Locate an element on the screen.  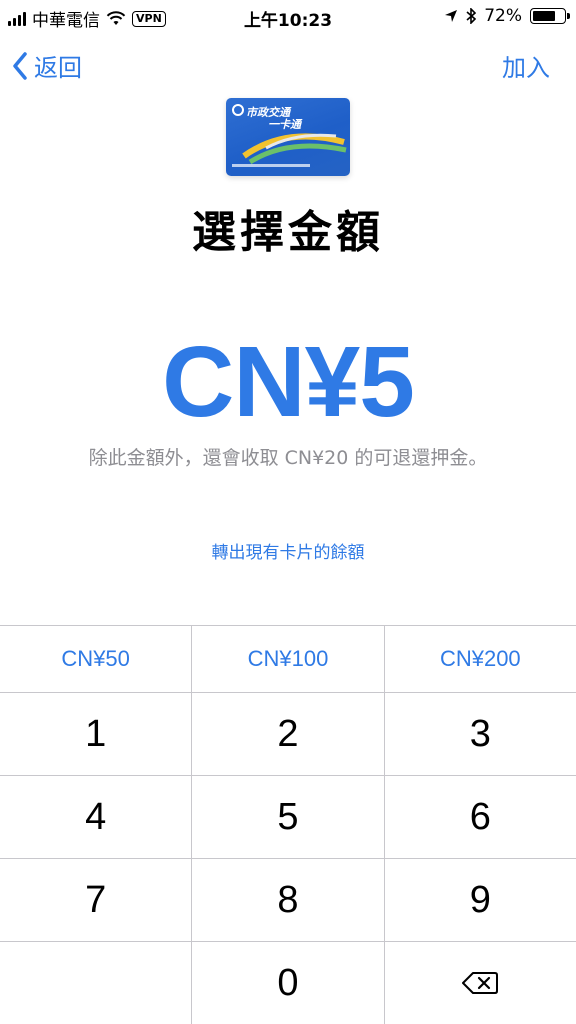
delete-button is located at coordinates (480, 983).